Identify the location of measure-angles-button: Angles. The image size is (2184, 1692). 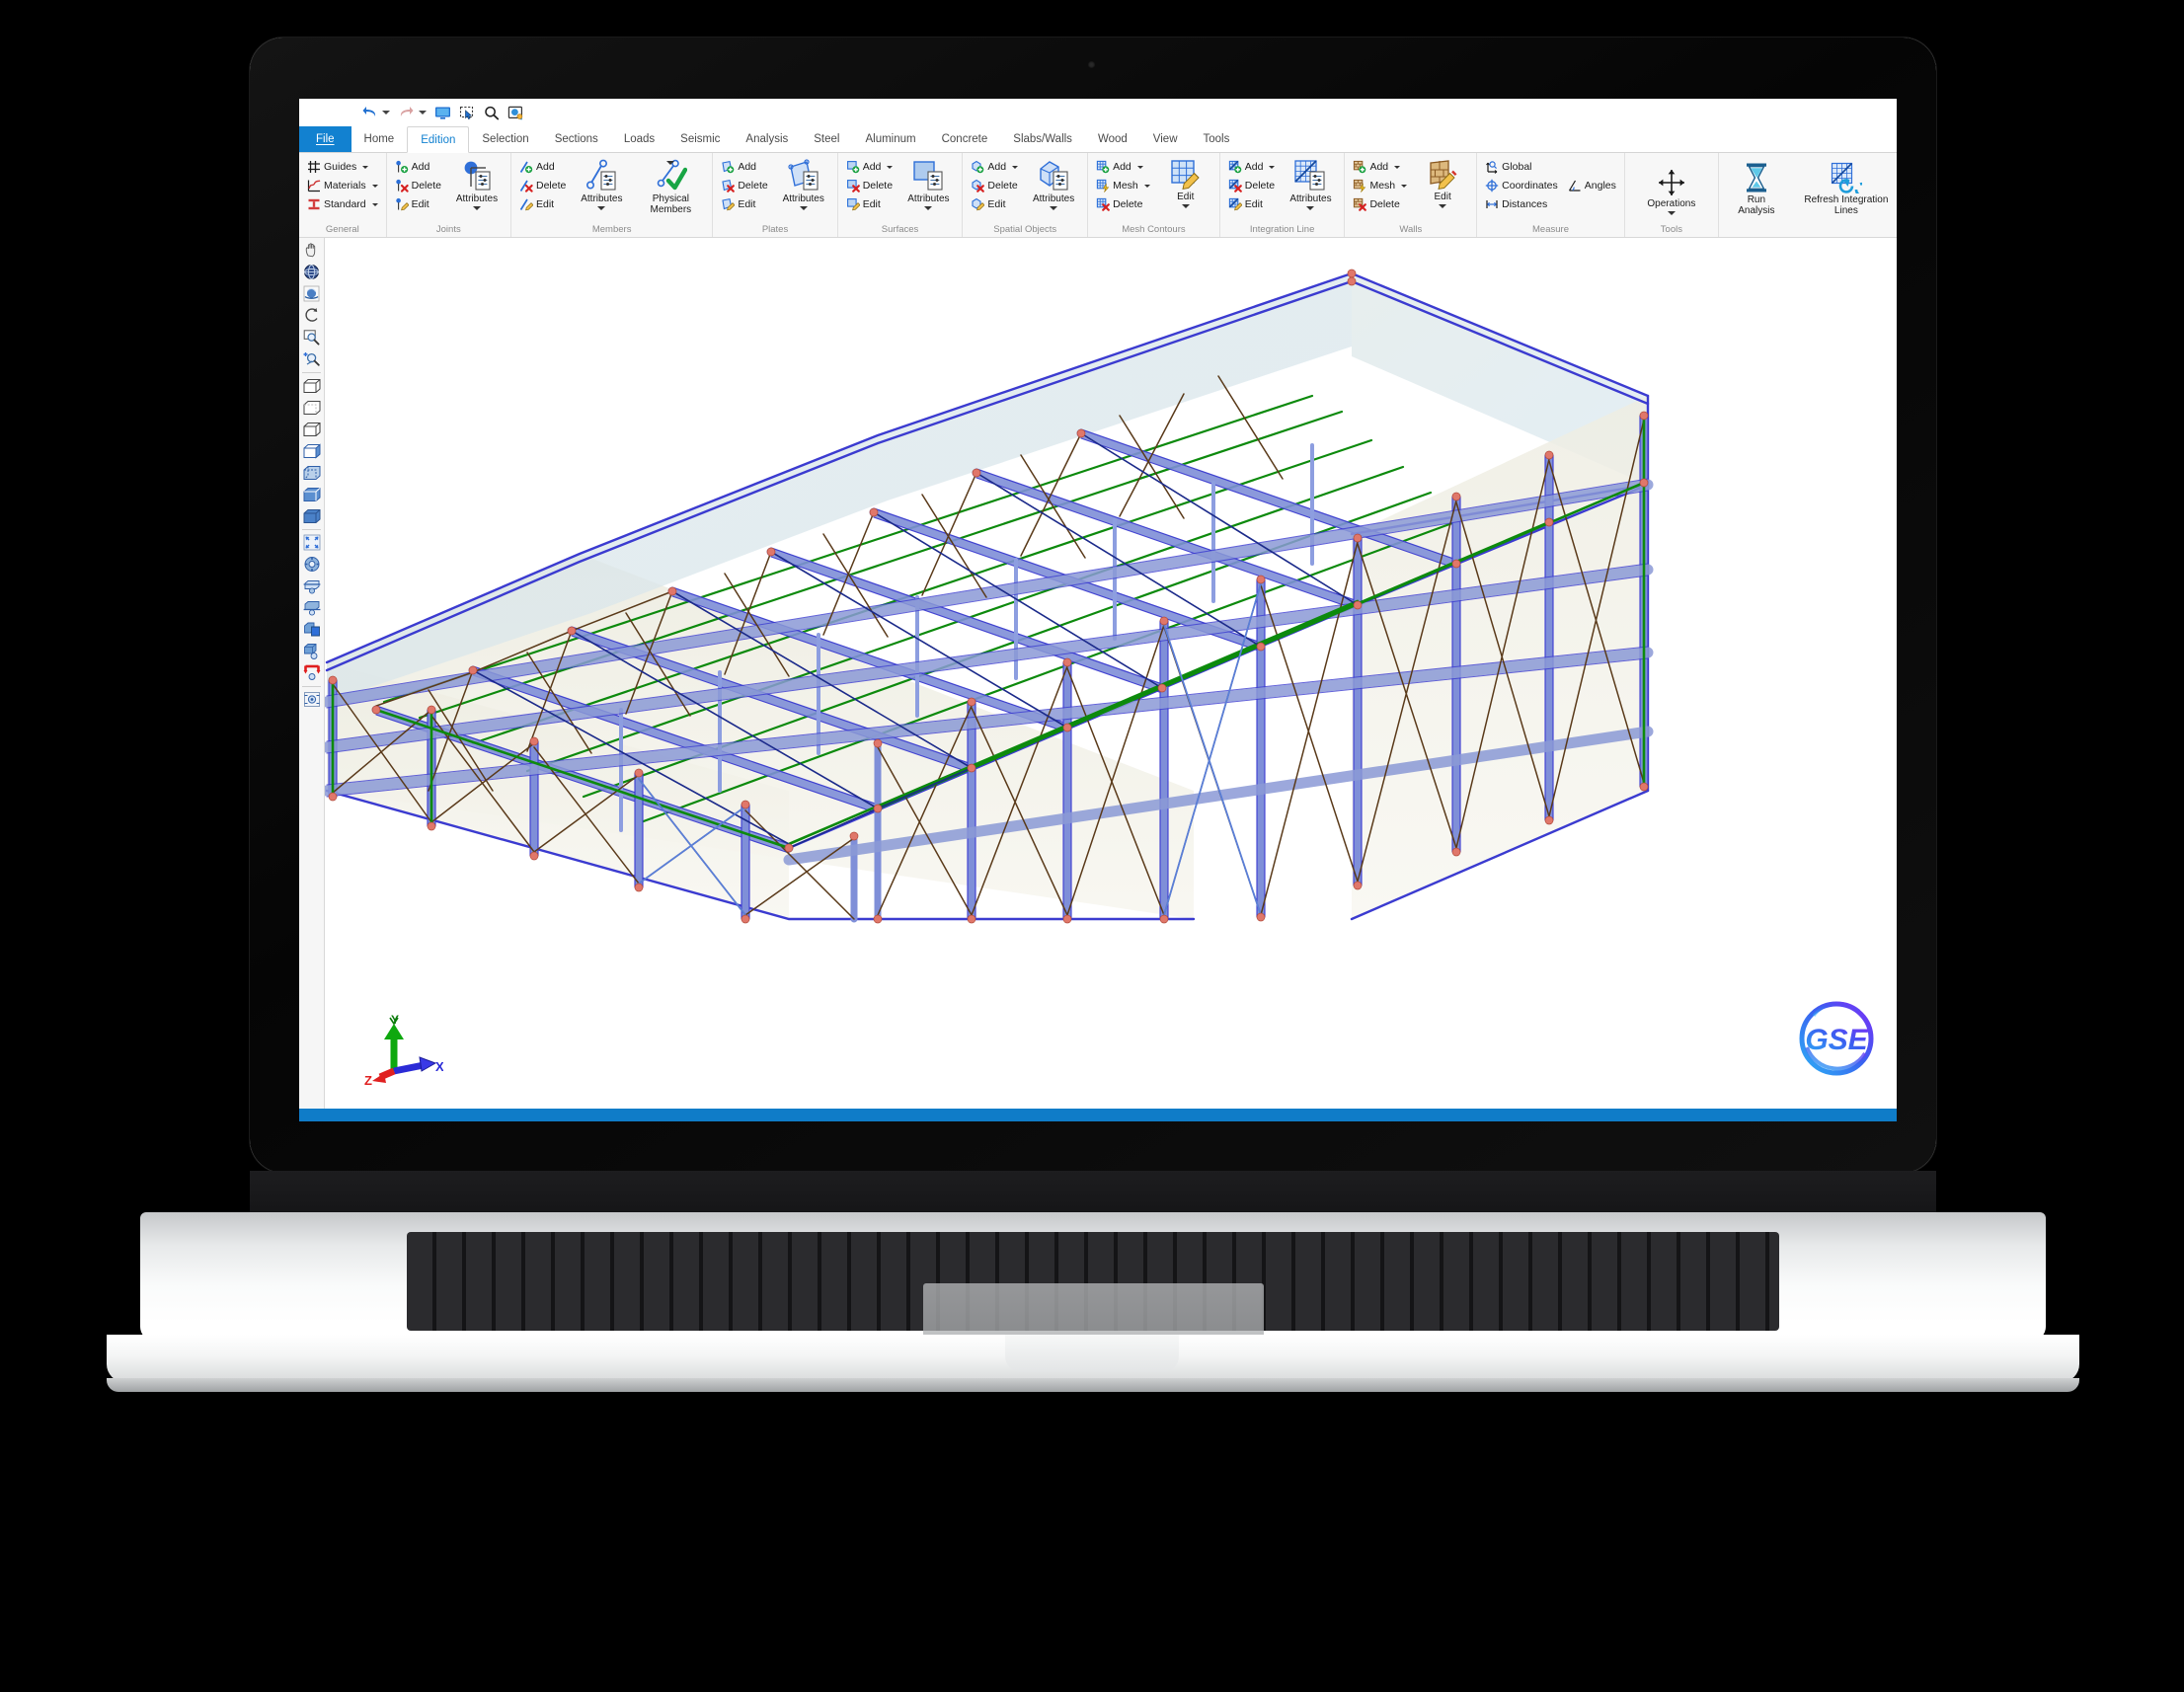
(1592, 185).